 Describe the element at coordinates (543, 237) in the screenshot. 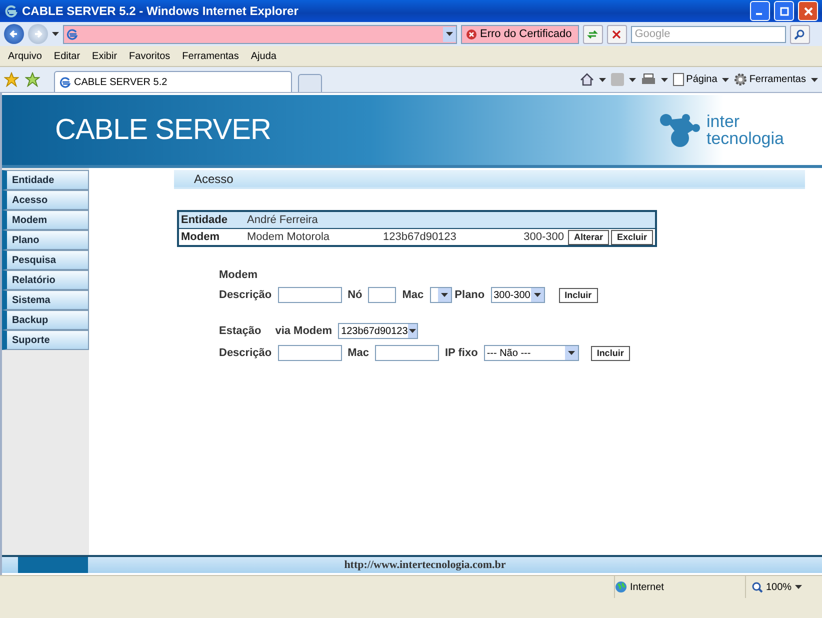

I see `plan-value: 300-300` at that location.